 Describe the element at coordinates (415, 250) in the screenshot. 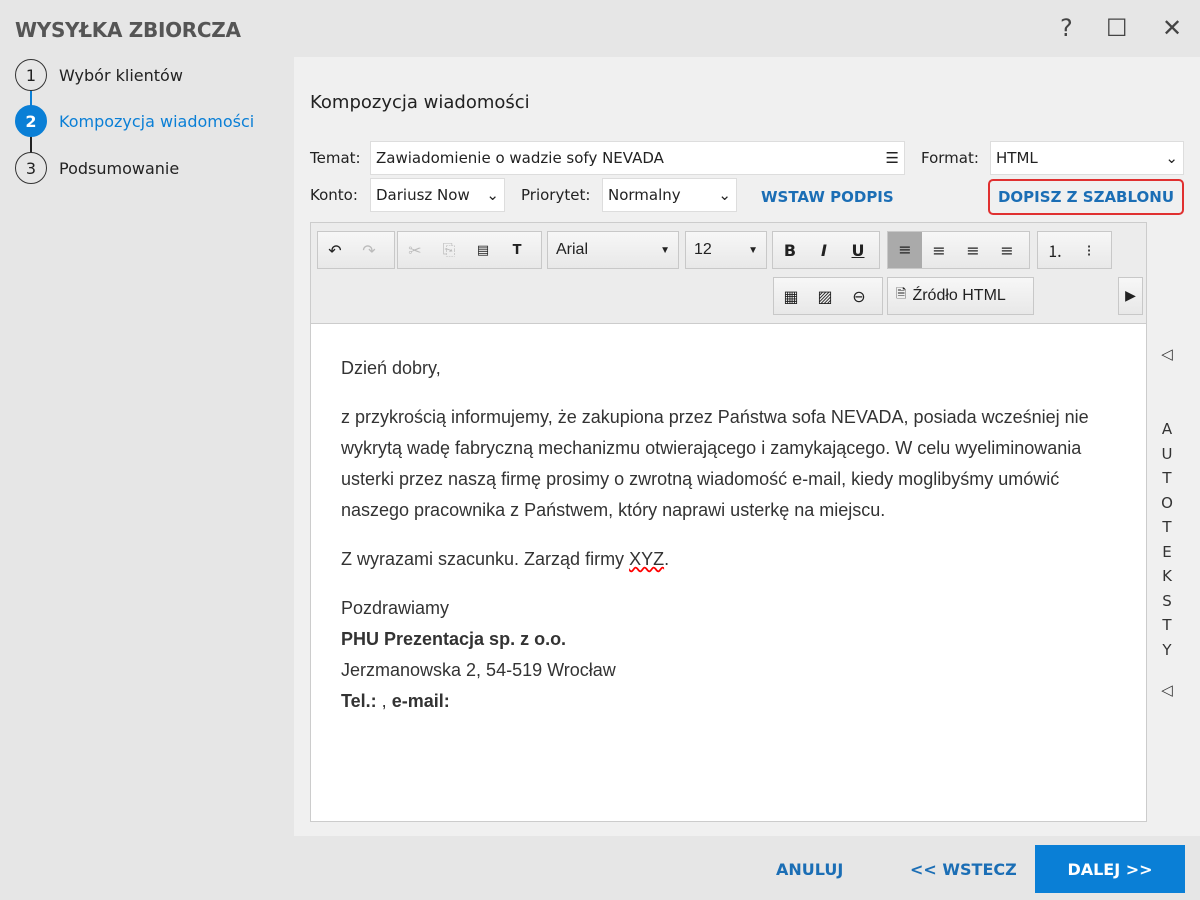

I see `cut-icon: ✂` at that location.